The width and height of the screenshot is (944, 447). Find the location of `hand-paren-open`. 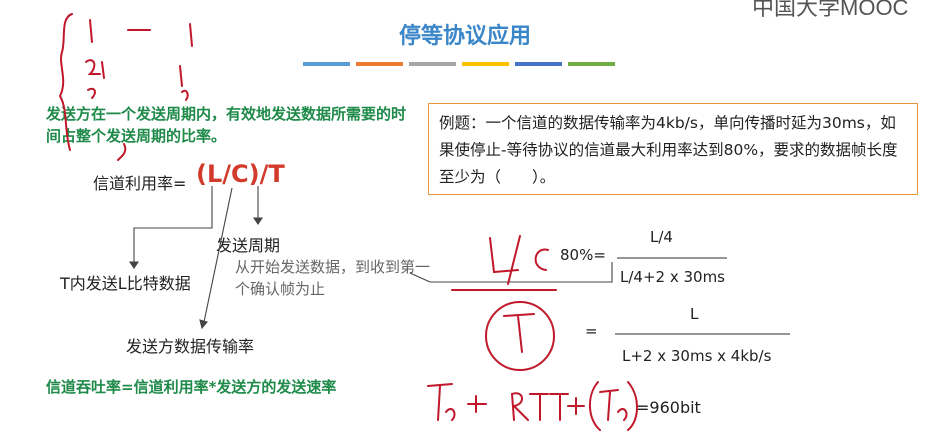

hand-paren-open is located at coordinates (595, 406).